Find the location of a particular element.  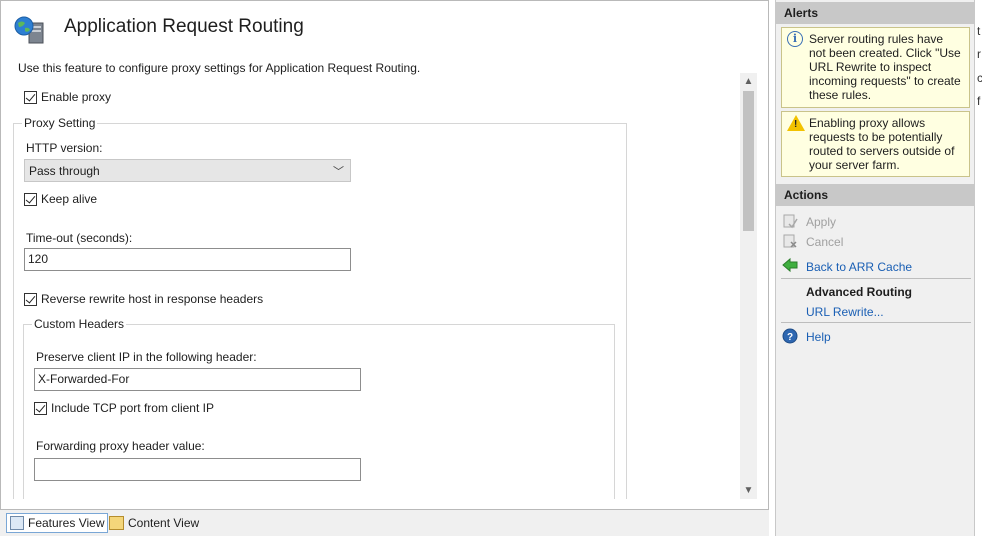

clipped-background-text: t r c f is located at coordinates (979, 268).